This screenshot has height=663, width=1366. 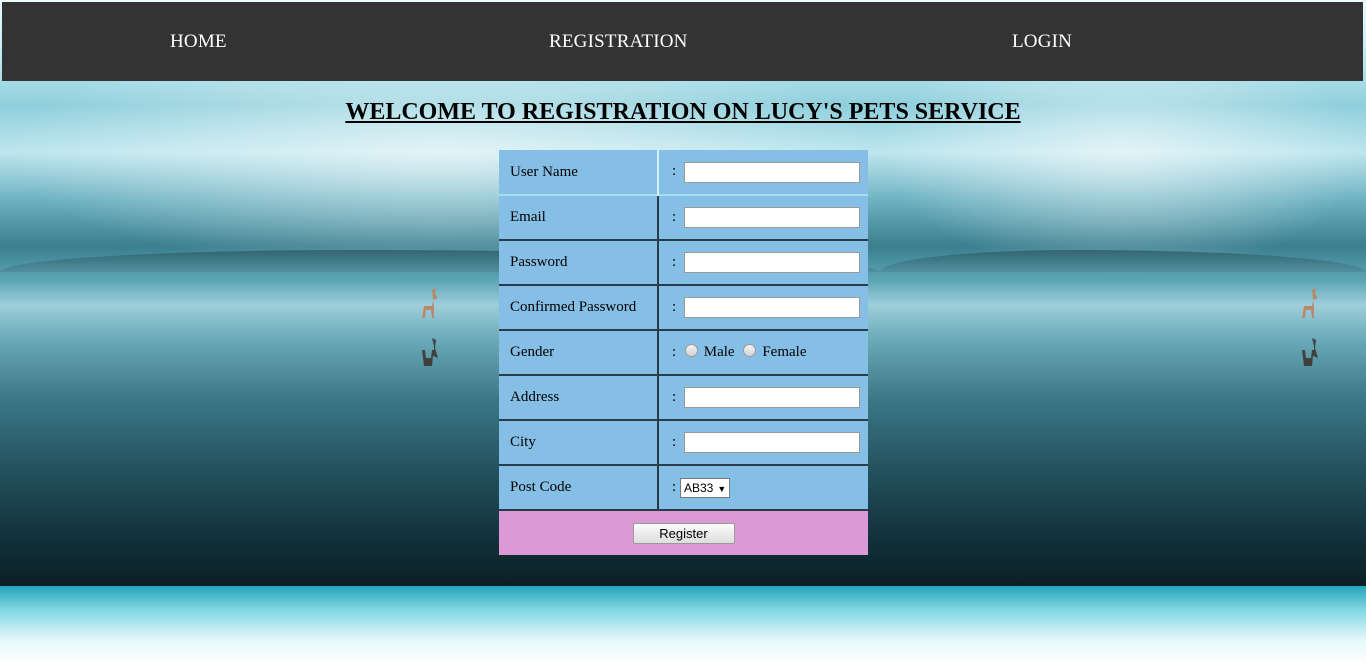 I want to click on username-label: User Name, so click(x=579, y=172).